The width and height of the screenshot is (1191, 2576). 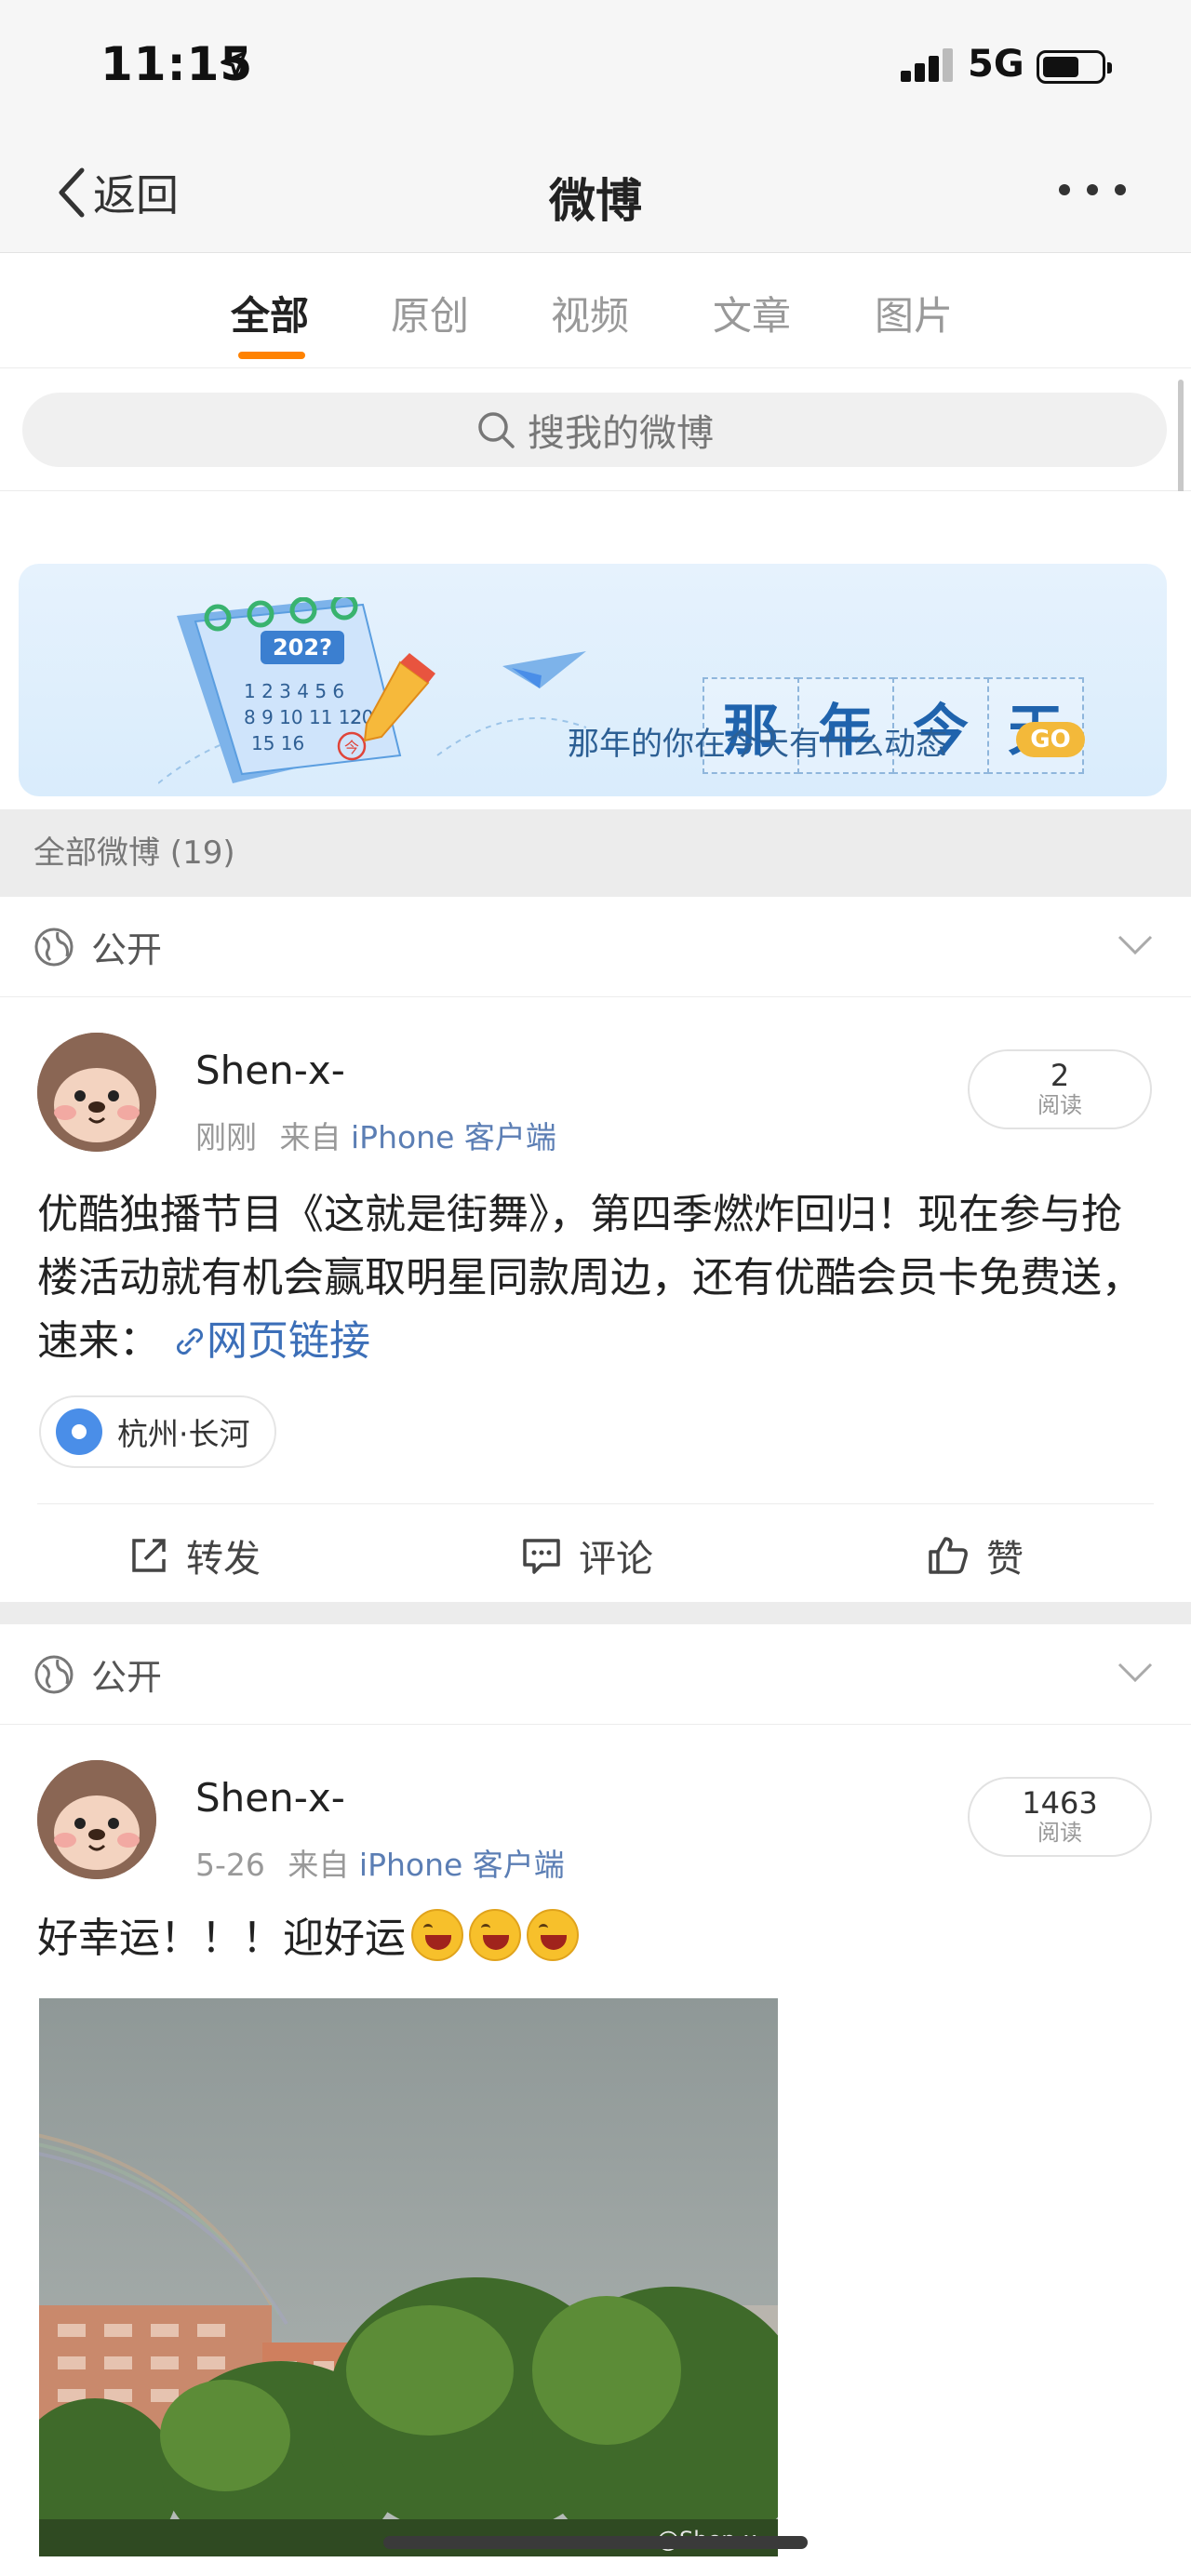 What do you see at coordinates (975, 1555) in the screenshot?
I see `like-button: 赞` at bounding box center [975, 1555].